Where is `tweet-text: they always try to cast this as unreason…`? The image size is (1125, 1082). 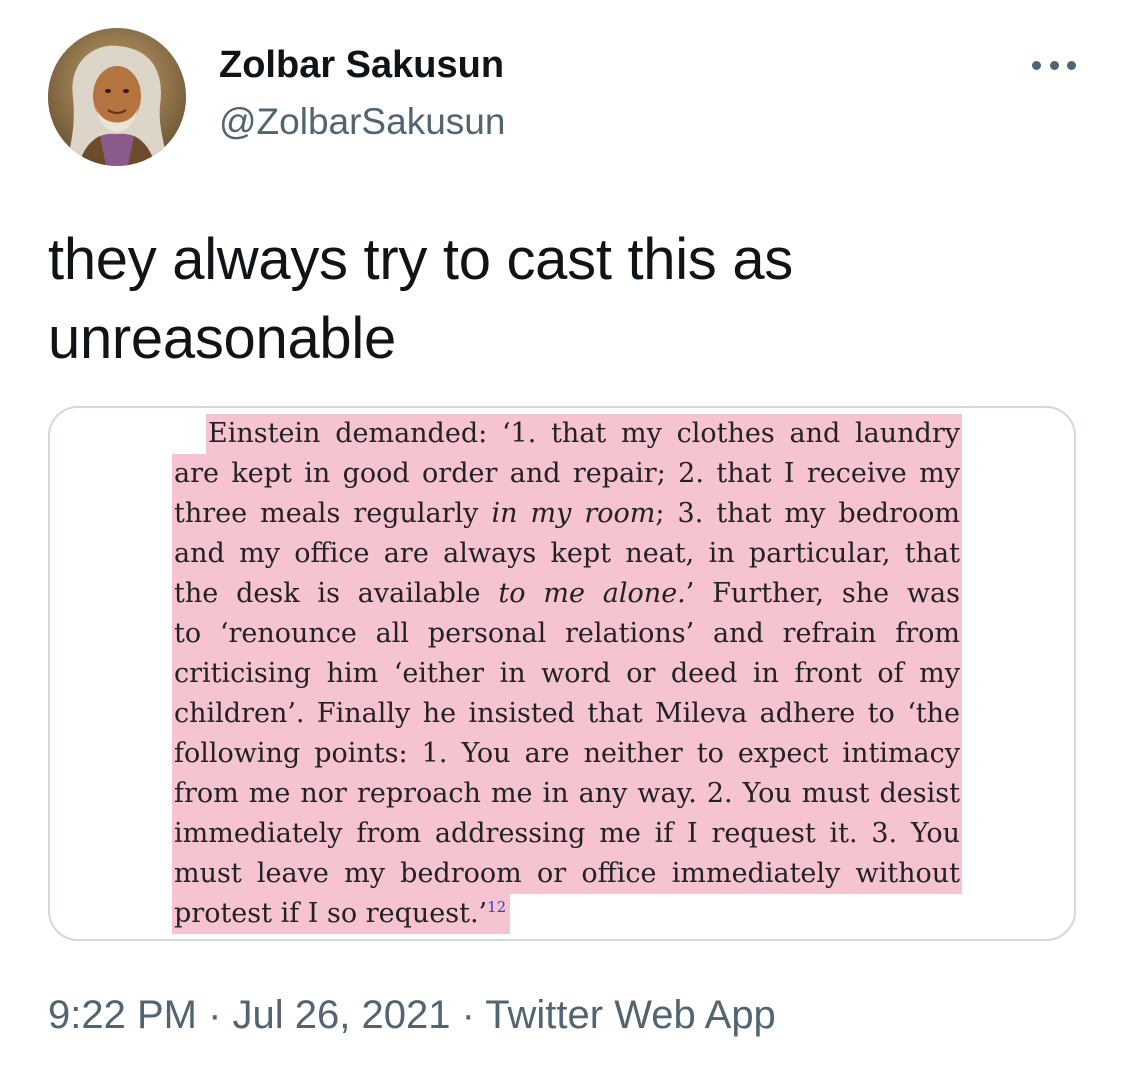
tweet-text: they always try to cast this as unreason… is located at coordinates (420, 299).